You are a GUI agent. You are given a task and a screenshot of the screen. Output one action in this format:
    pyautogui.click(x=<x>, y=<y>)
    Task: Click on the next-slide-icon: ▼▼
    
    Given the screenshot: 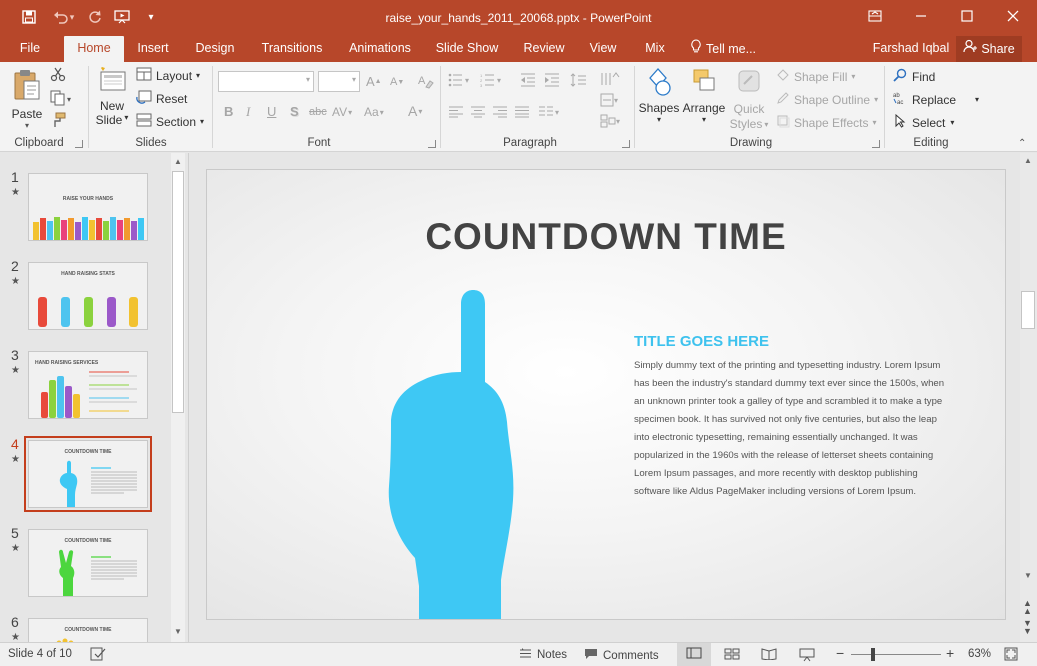 What is the action you would take?
    pyautogui.click(x=1027, y=627)
    